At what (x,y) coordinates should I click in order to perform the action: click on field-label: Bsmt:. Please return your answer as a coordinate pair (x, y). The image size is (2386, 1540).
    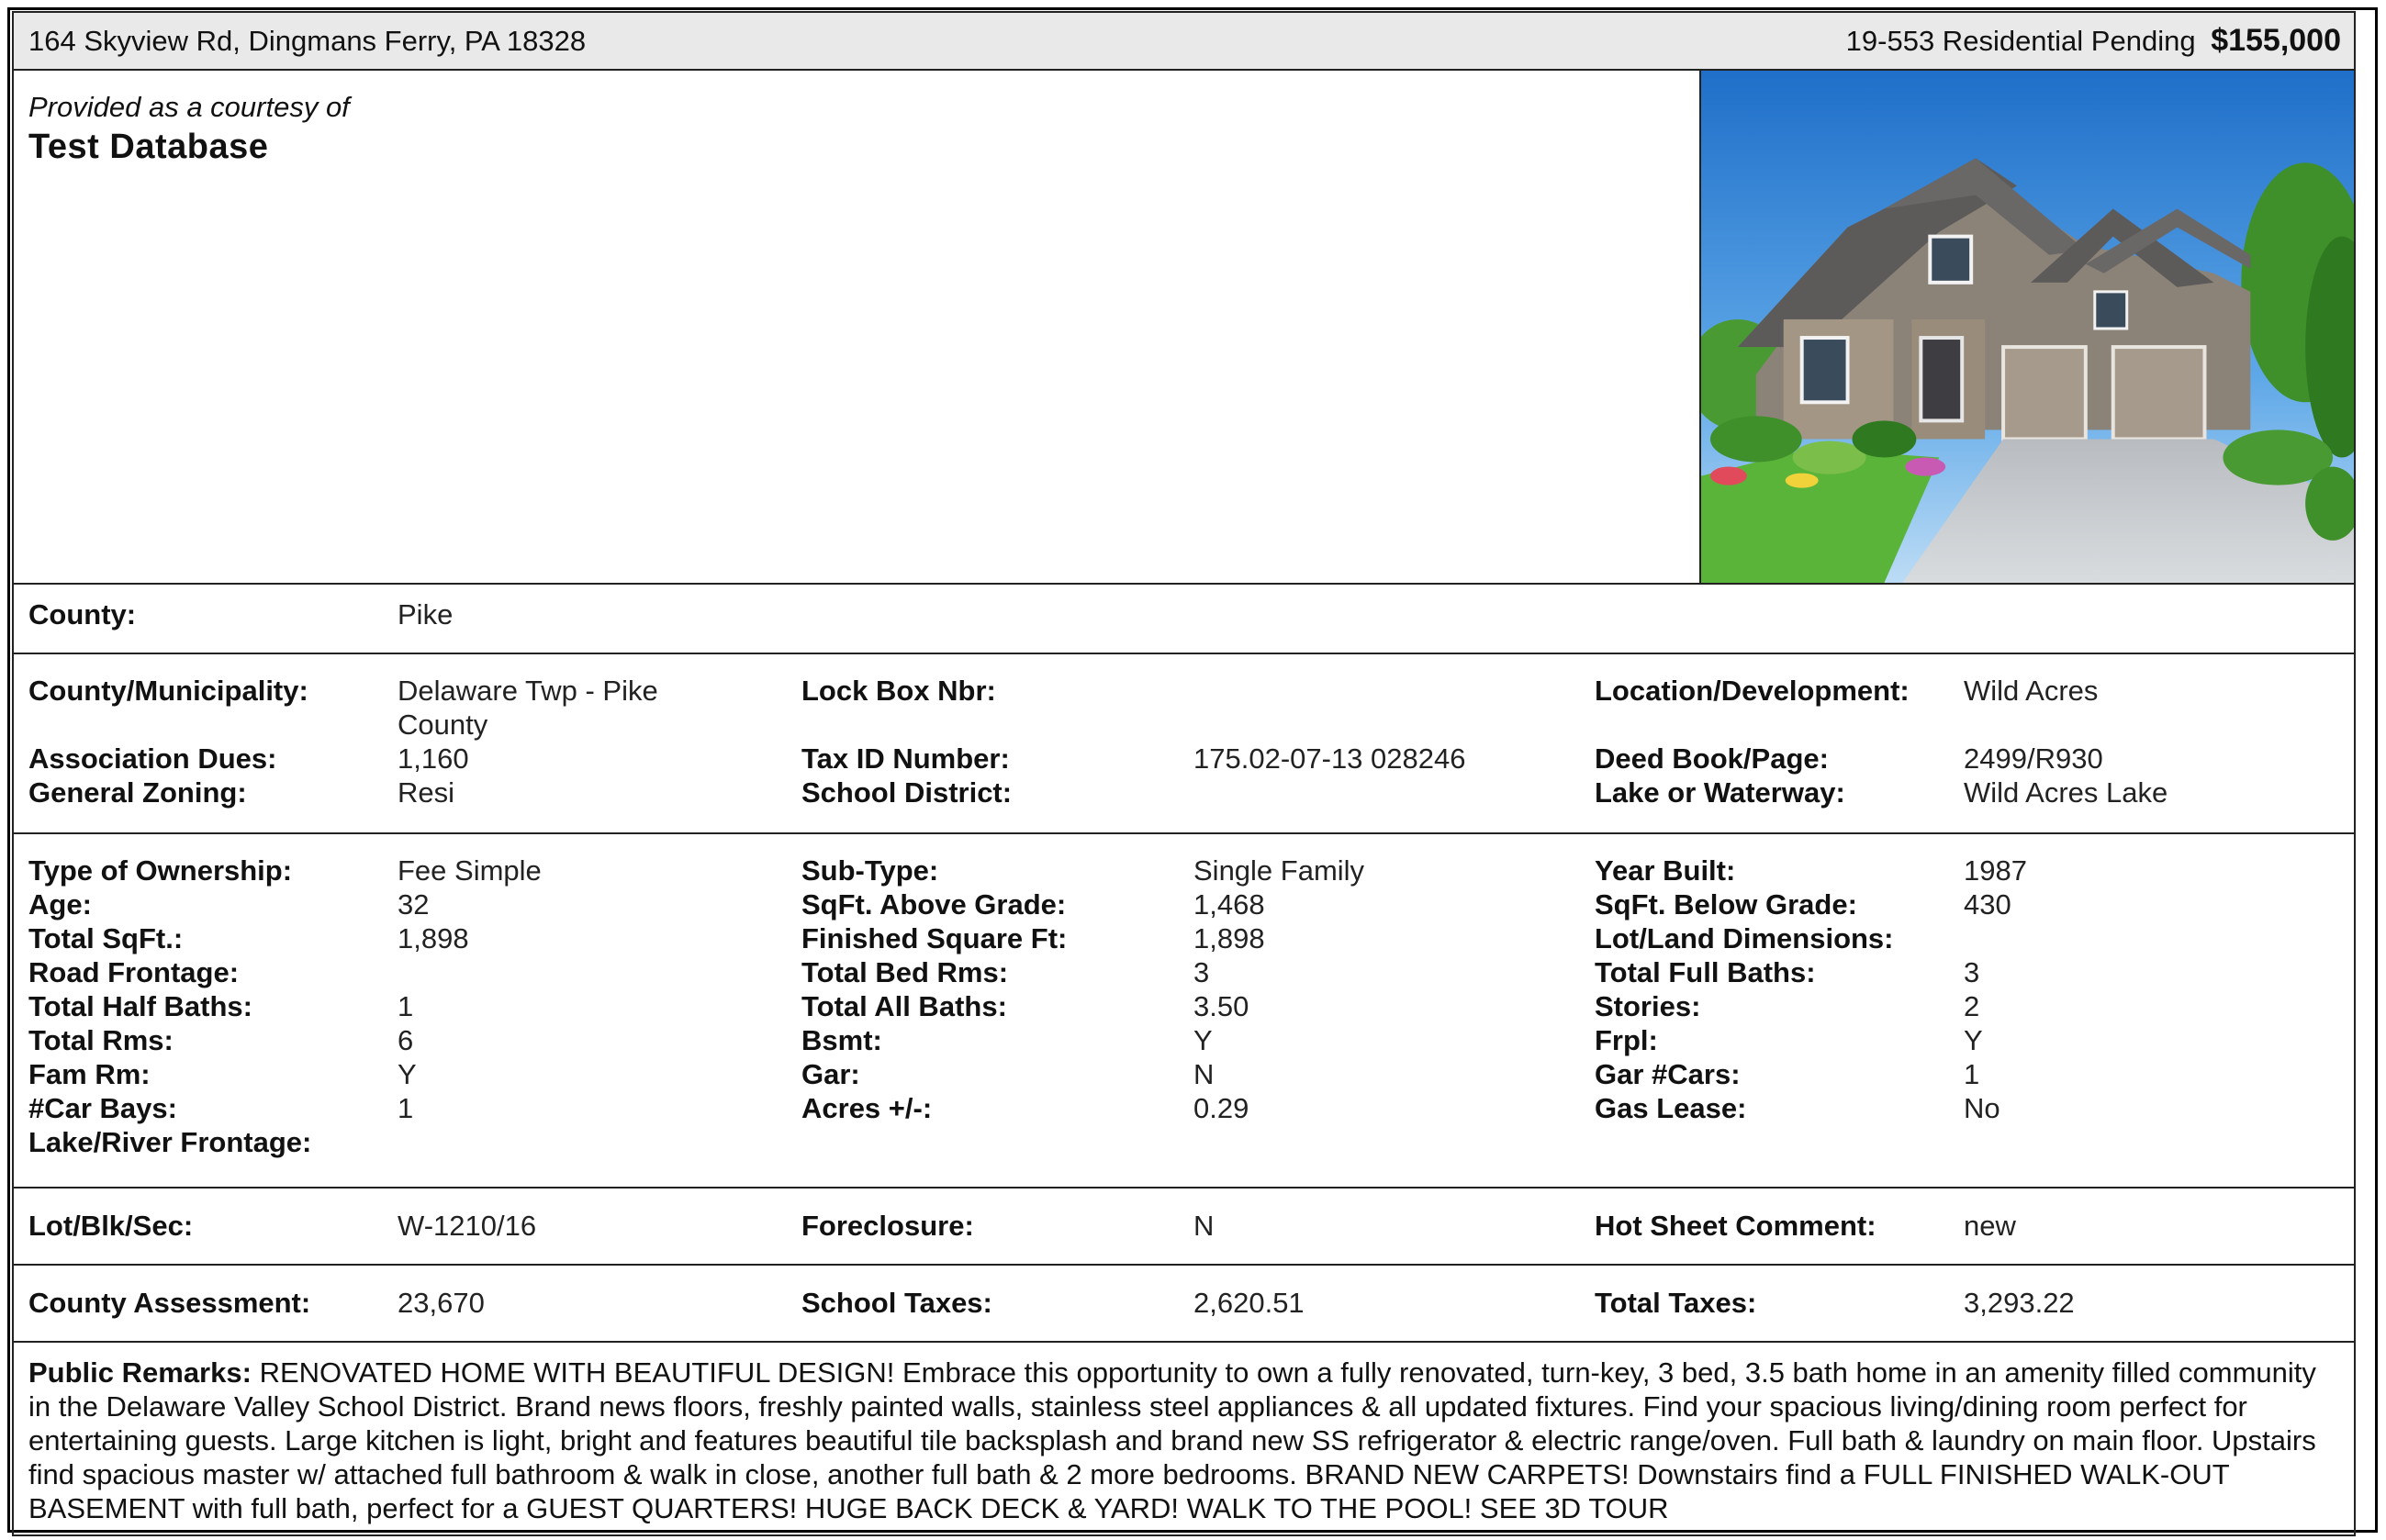
    Looking at the image, I should click on (842, 1040).